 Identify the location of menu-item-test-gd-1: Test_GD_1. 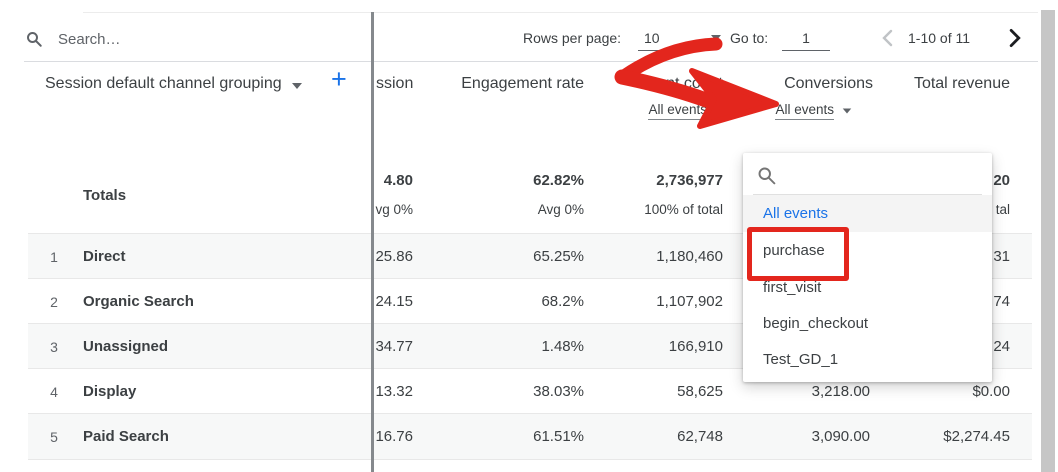
(867, 359).